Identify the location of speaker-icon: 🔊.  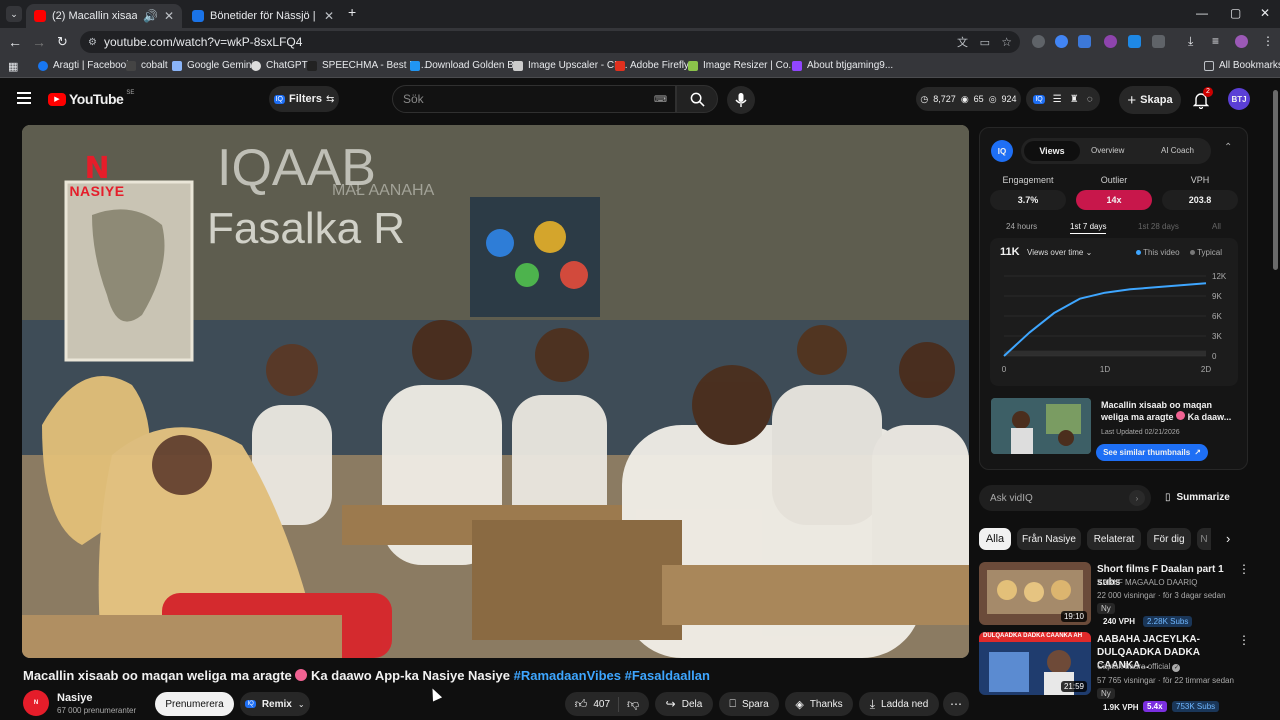
(150, 16).